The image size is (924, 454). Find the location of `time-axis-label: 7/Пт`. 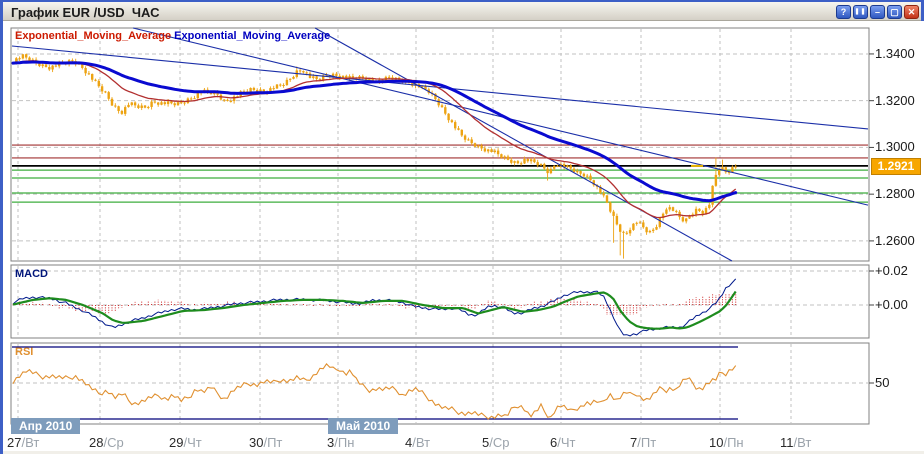

time-axis-label: 7/Пт is located at coordinates (643, 442).